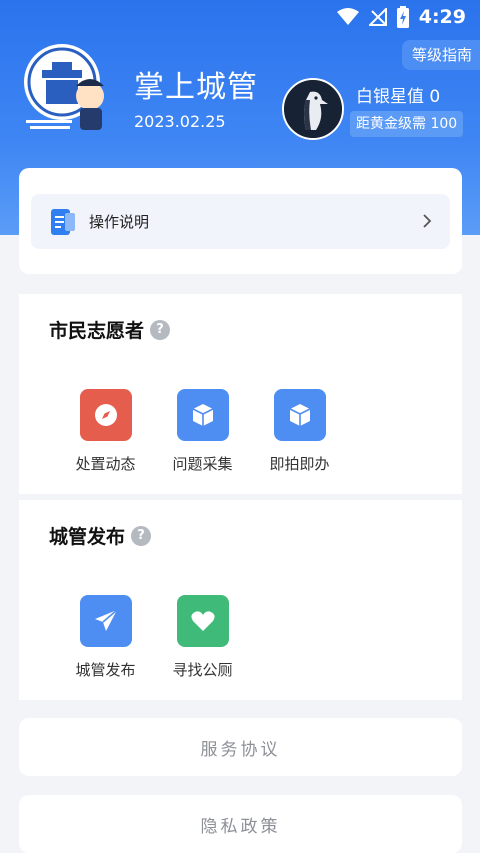  I want to click on city-management-logo, so click(69, 87).